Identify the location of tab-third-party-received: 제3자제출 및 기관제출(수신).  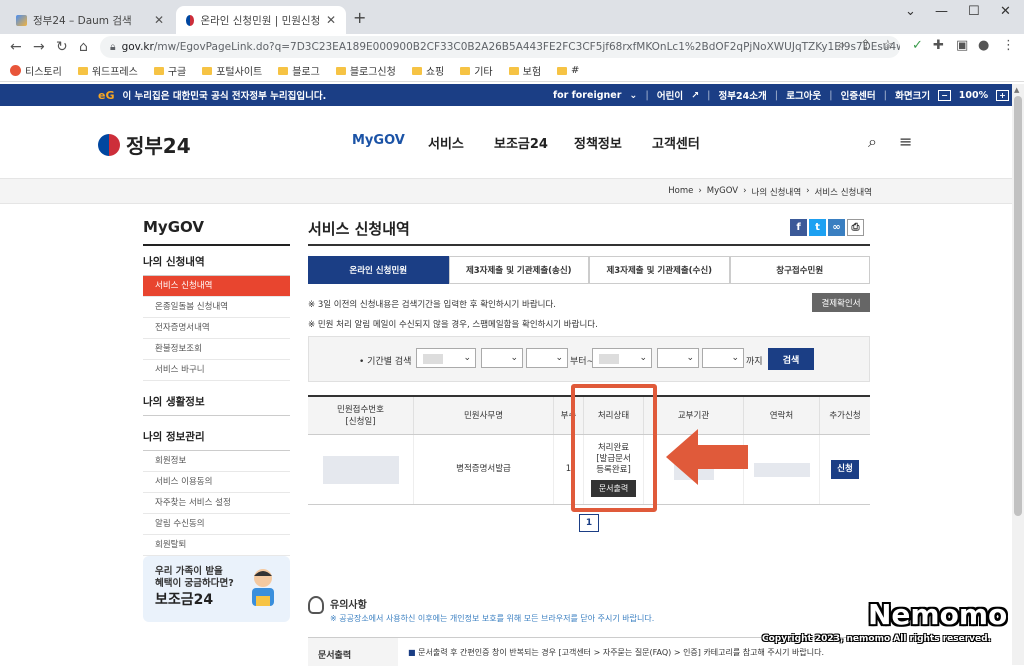
(659, 270).